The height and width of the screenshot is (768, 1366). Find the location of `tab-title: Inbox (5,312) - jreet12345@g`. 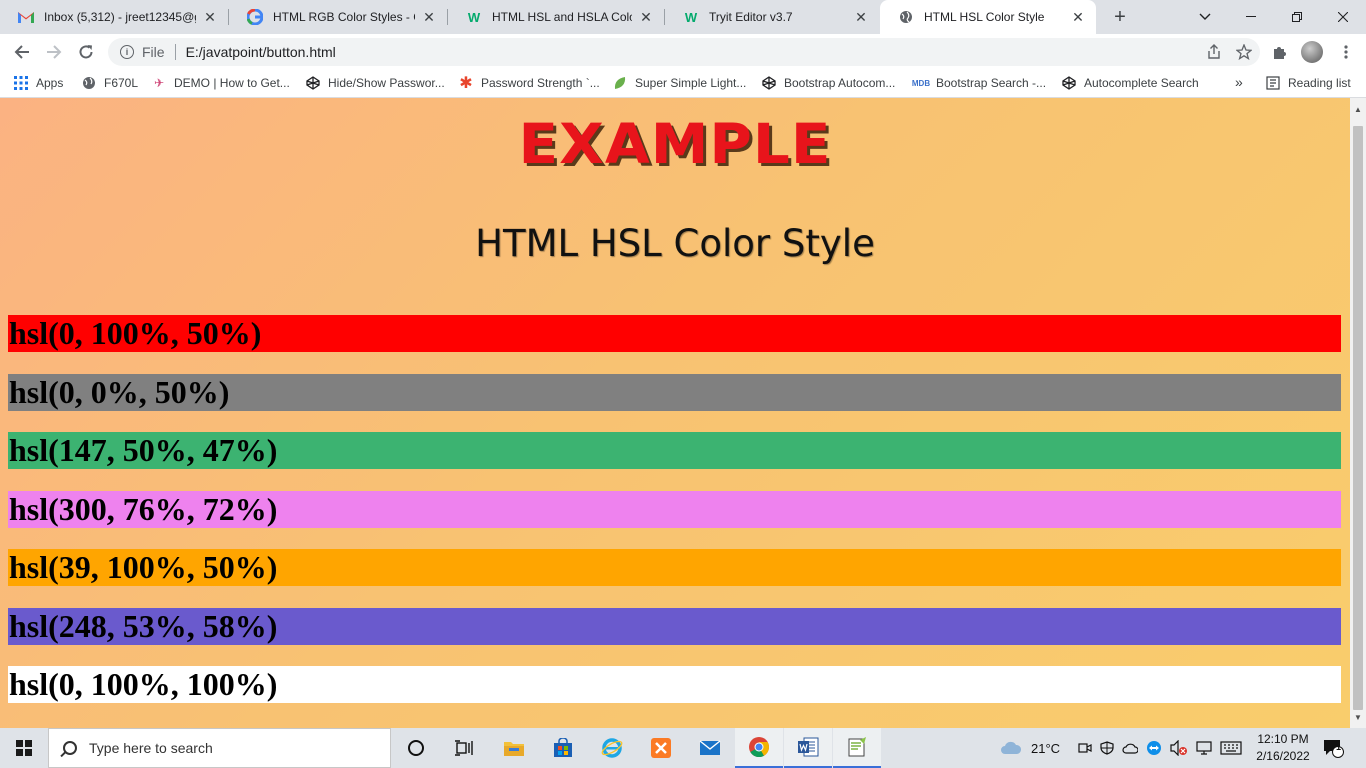

tab-title: Inbox (5,312) - jreet12345@g is located at coordinates (120, 17).